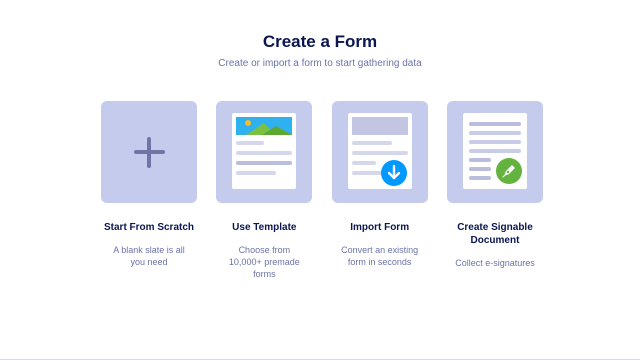  What do you see at coordinates (393, 173) in the screenshot?
I see `download-arrow-icon` at bounding box center [393, 173].